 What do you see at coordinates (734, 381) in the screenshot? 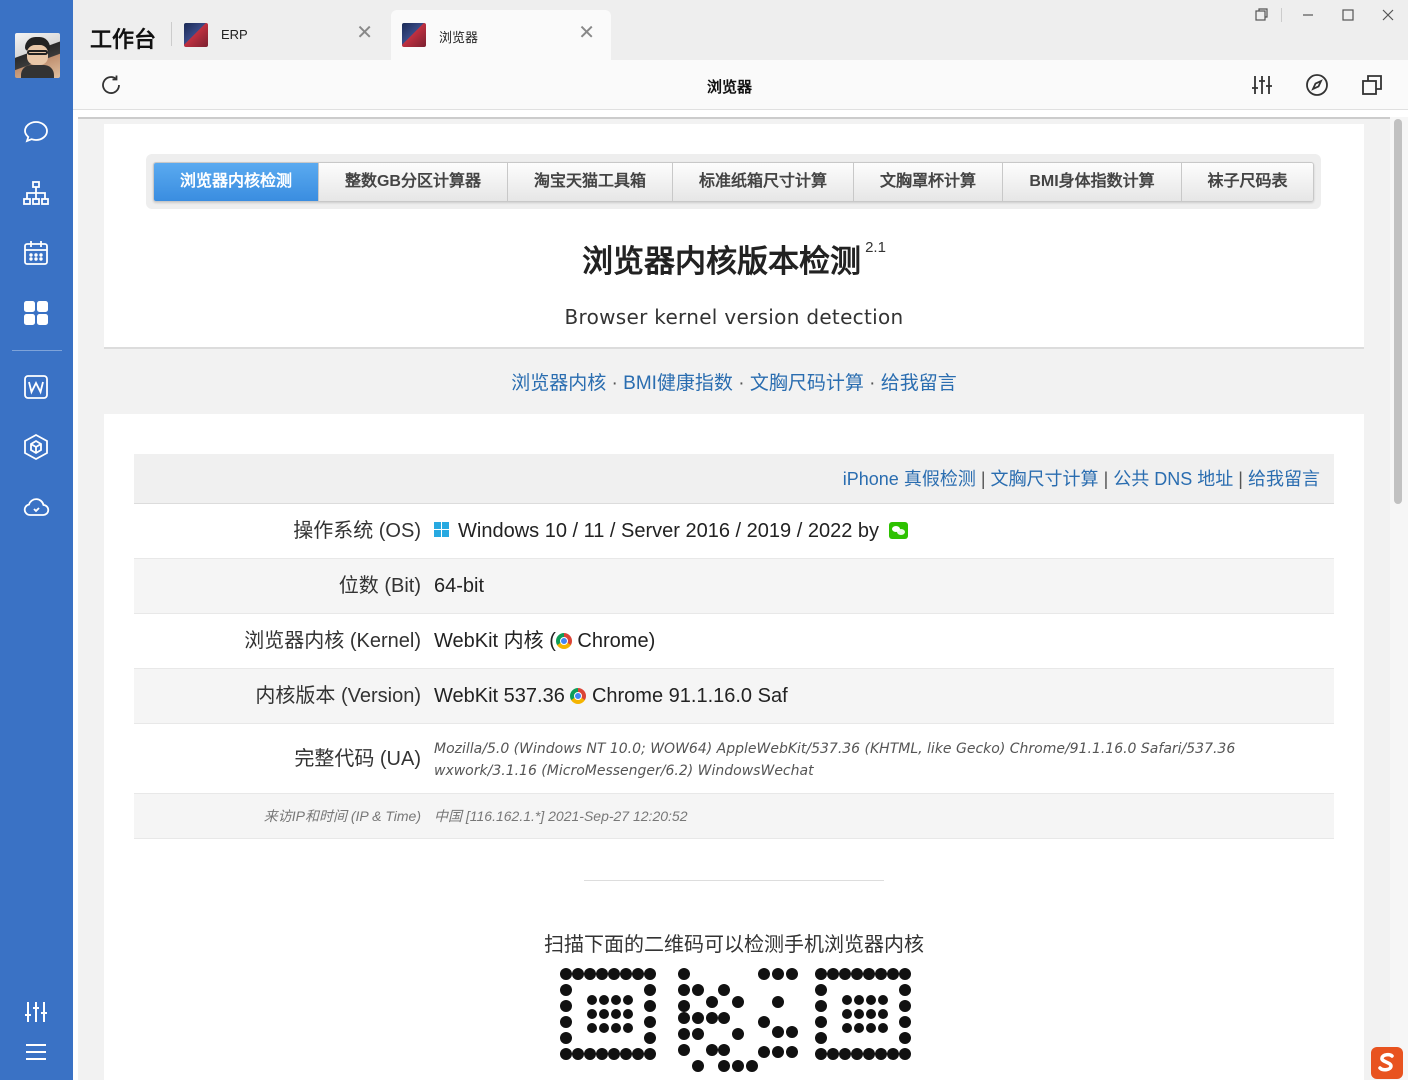
I see `nav-links: 浏览器内核 · BMI健康指数 · 文胸尺码计算 · 给我留言` at bounding box center [734, 381].